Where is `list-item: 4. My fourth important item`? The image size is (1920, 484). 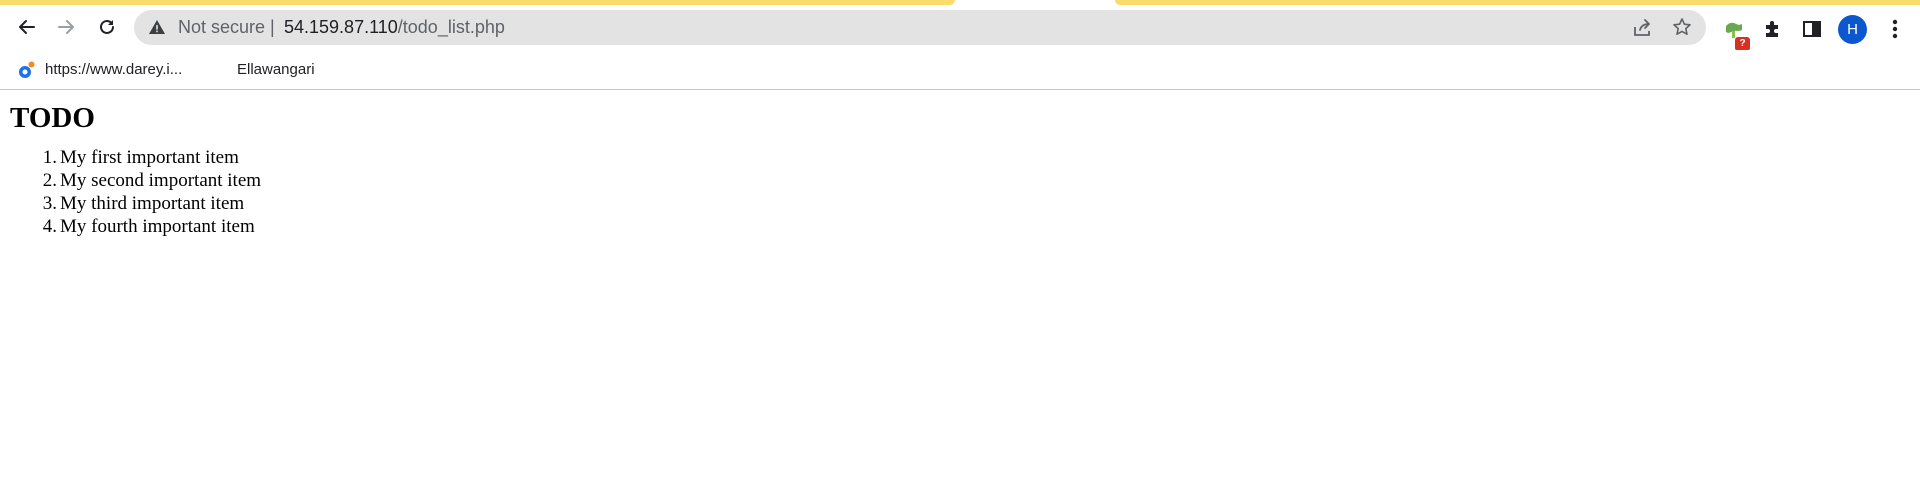
list-item: 4. My fourth important item is located at coordinates (135, 226).